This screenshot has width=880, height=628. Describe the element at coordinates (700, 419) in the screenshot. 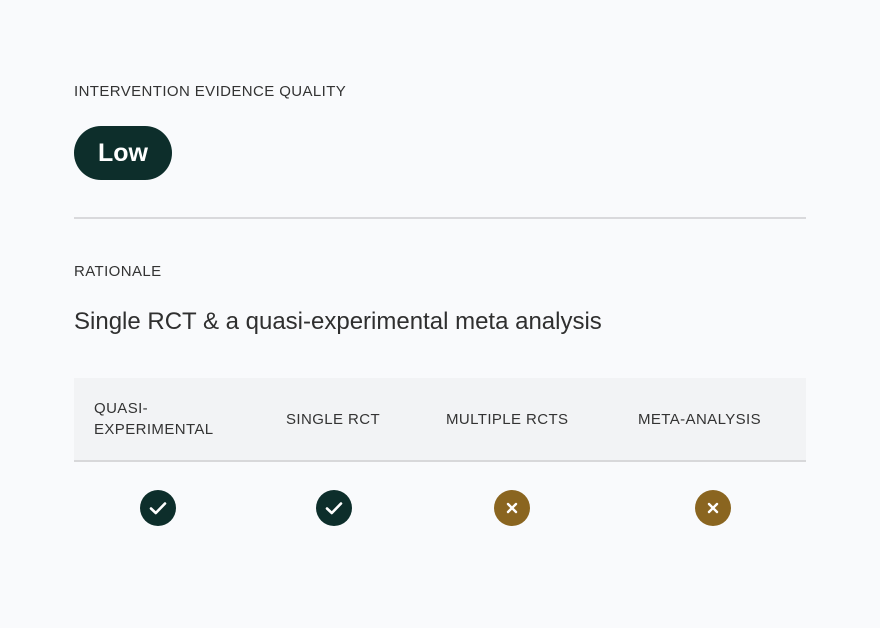

I see `column-header-label: META-ANALYSIS` at that location.